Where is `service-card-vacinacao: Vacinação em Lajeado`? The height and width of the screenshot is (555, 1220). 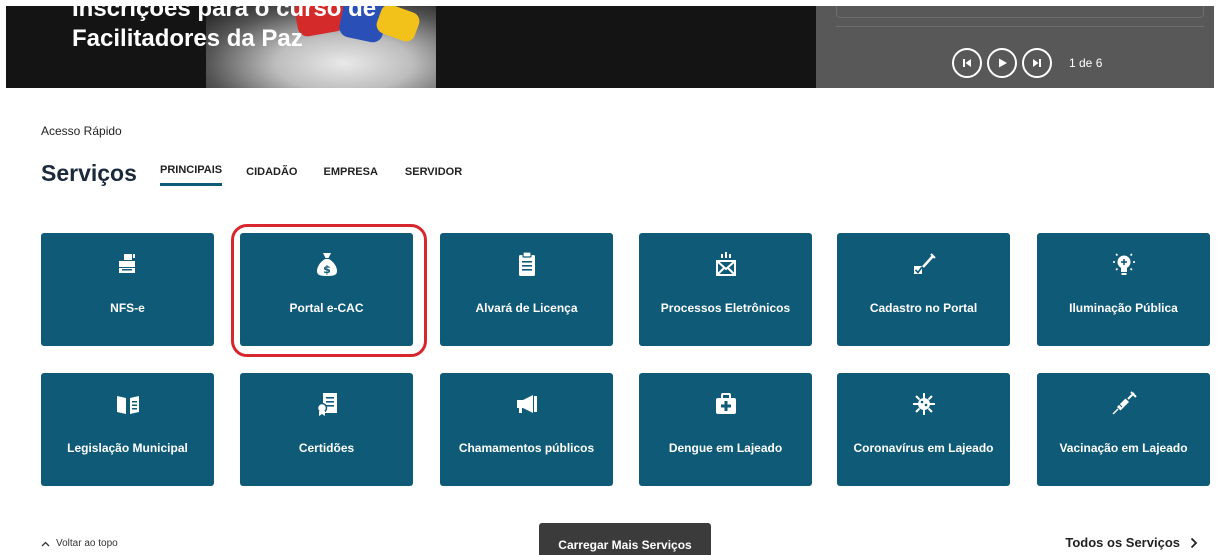 service-card-vacinacao: Vacinação em Lajeado is located at coordinates (1123, 429).